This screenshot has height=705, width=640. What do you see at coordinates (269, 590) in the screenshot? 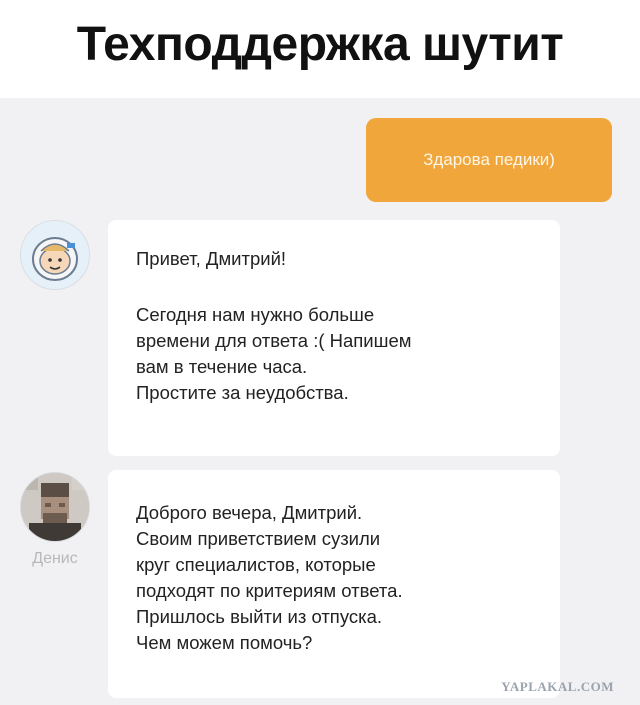
I see `message-line: подходят по критериям ответа.` at bounding box center [269, 590].